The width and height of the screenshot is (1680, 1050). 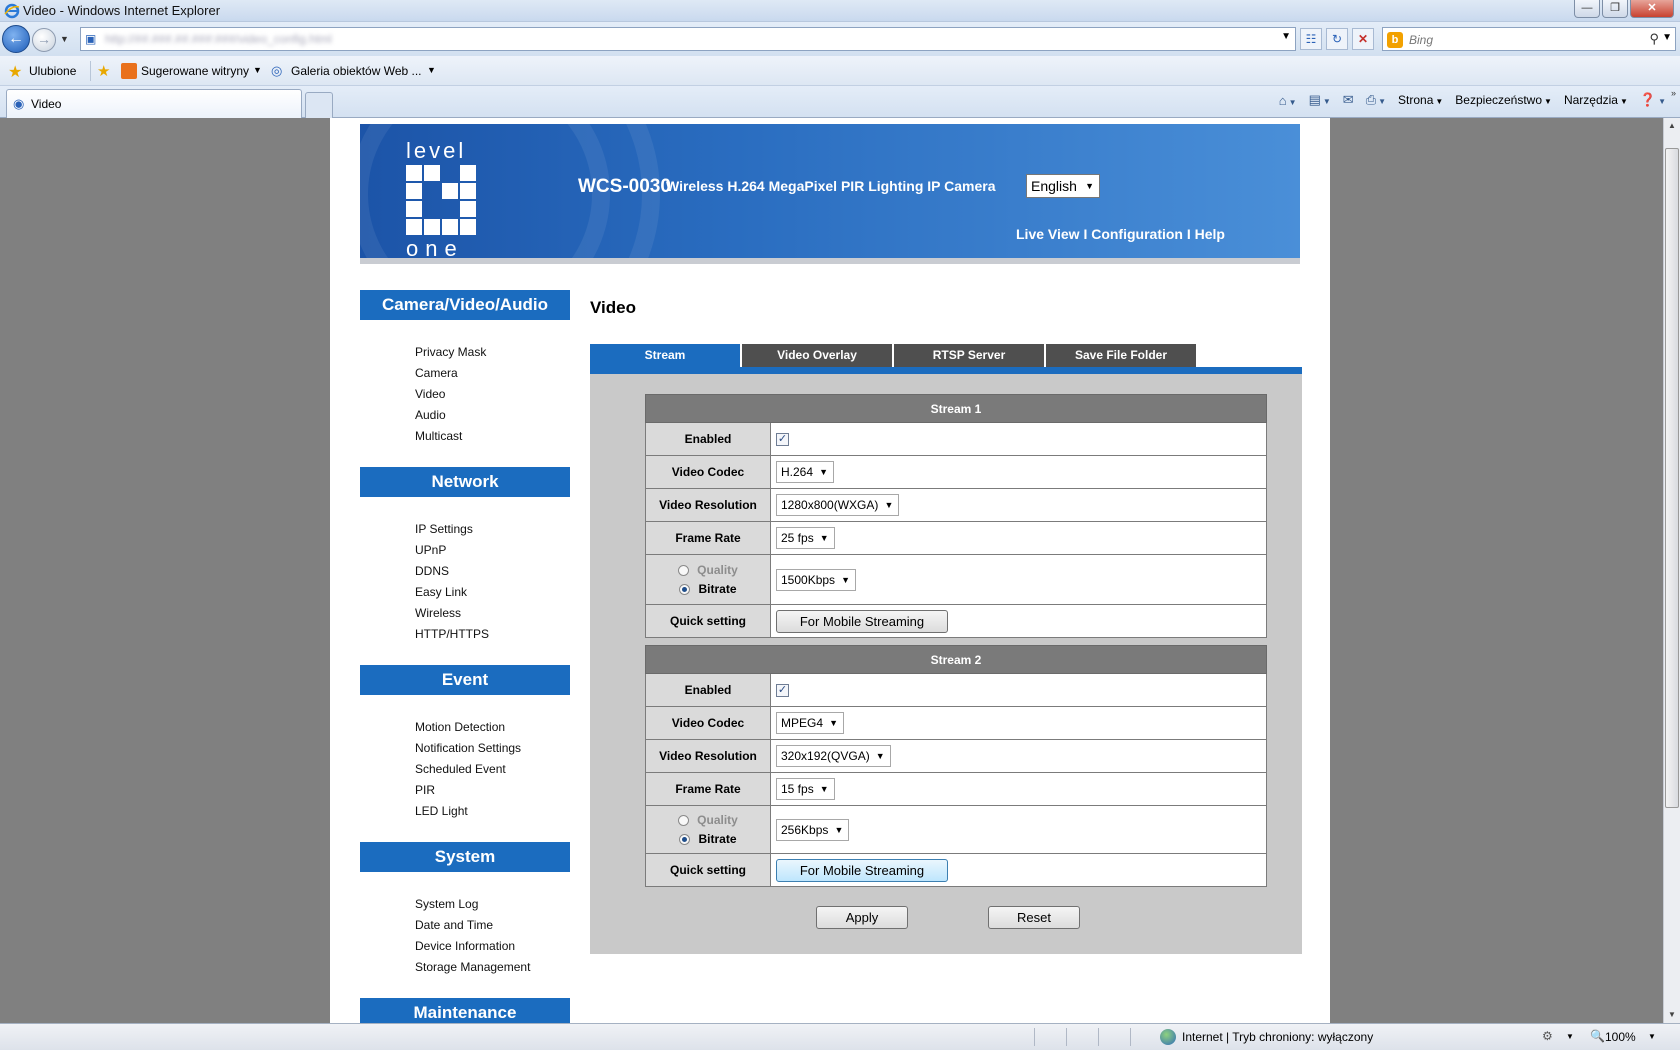 What do you see at coordinates (1615, 9) in the screenshot?
I see `restore-button: ❐` at bounding box center [1615, 9].